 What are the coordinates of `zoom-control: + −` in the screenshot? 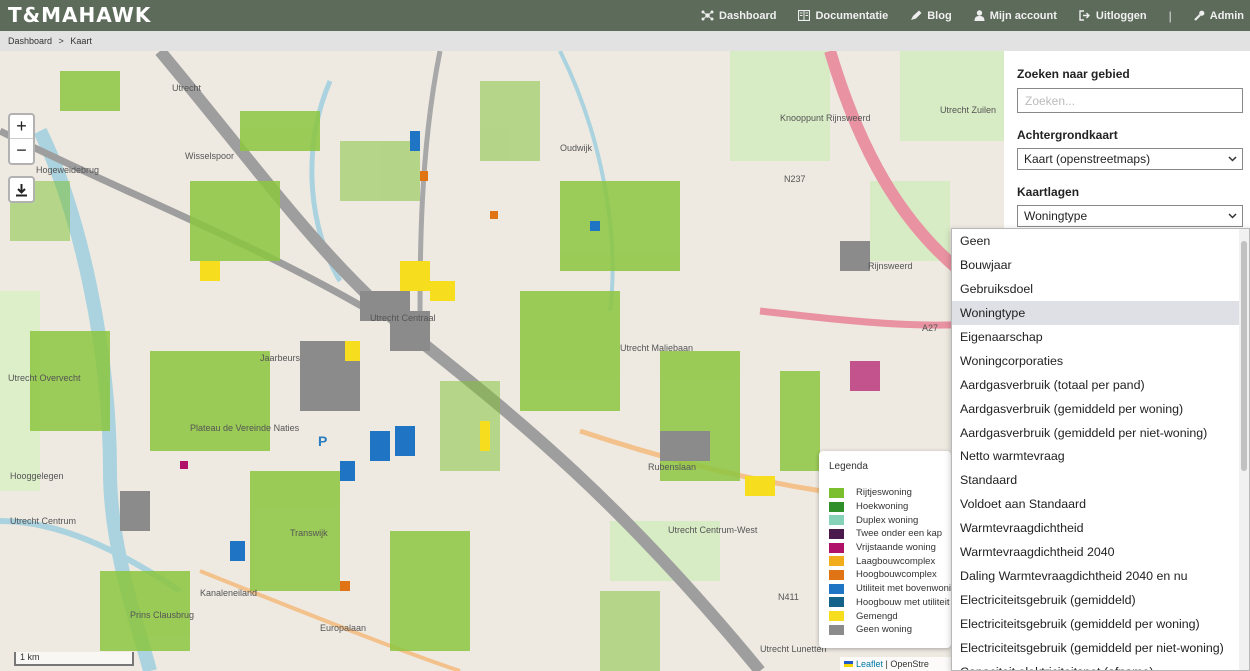 It's located at (21, 139).